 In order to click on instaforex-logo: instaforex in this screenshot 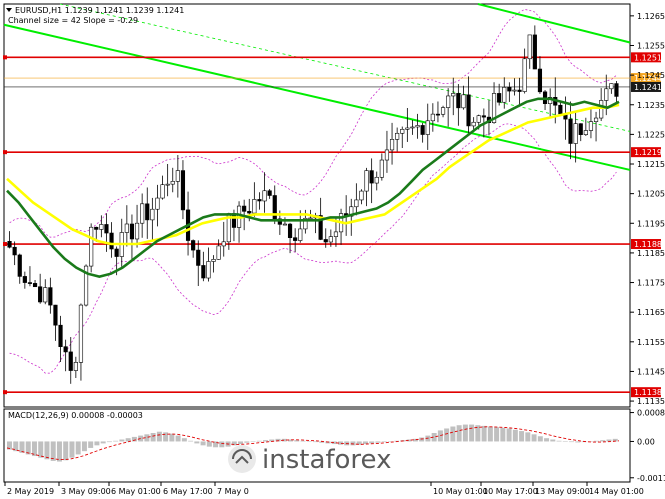, I will do `click(309, 460)`.